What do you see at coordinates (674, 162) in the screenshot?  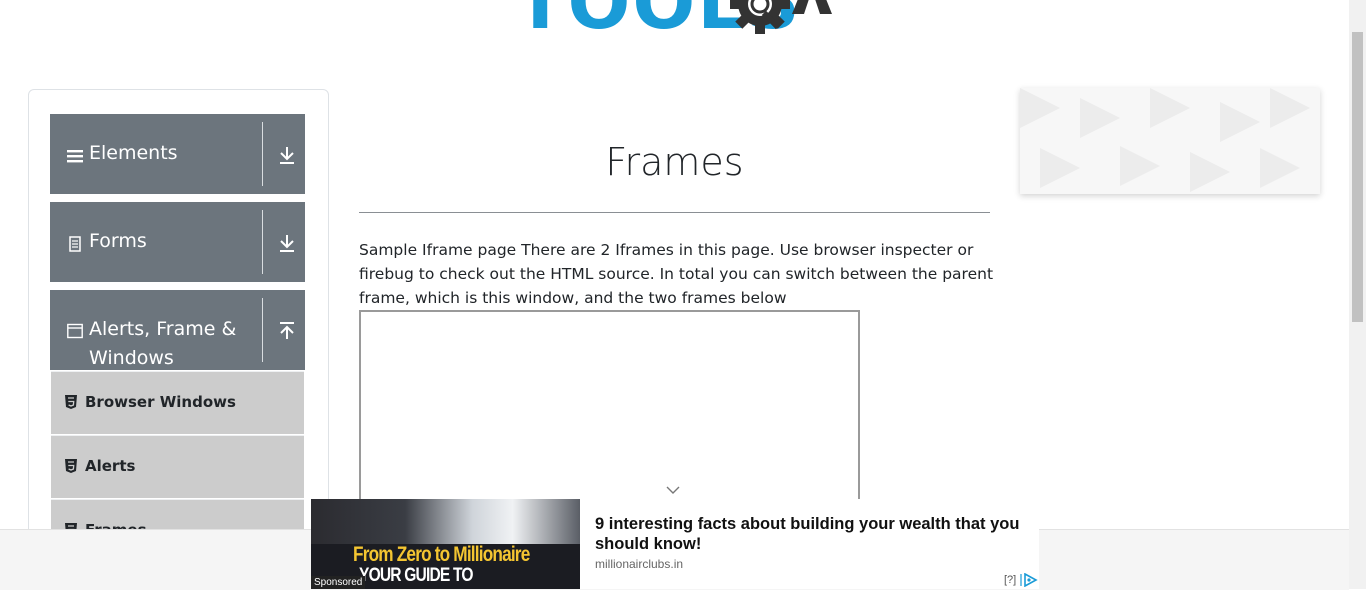 I see `page-title: Frames` at bounding box center [674, 162].